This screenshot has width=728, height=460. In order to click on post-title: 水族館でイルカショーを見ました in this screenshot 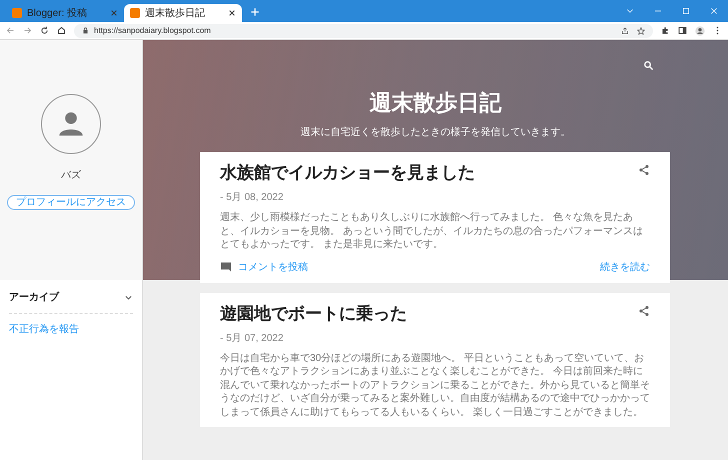, I will do `click(347, 173)`.